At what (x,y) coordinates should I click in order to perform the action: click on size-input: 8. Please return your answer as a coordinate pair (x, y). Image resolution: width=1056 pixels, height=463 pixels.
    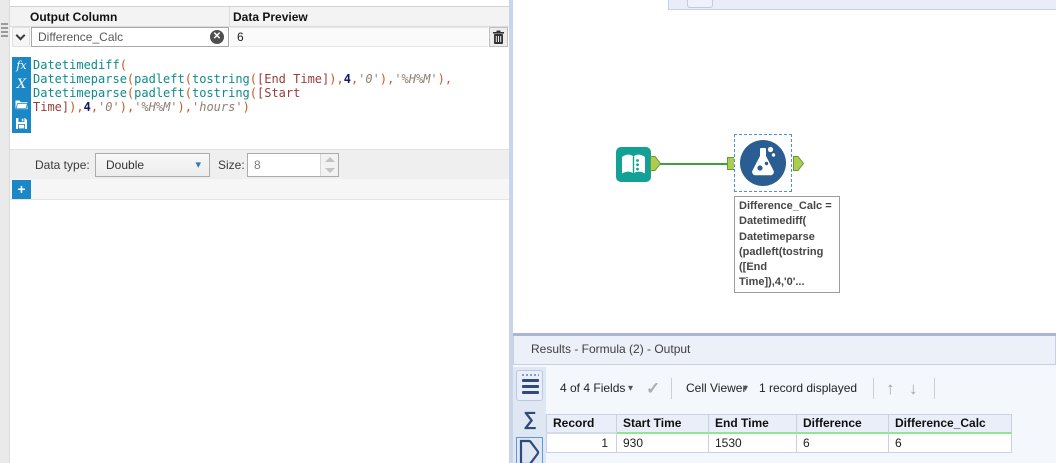
    Looking at the image, I should click on (293, 165).